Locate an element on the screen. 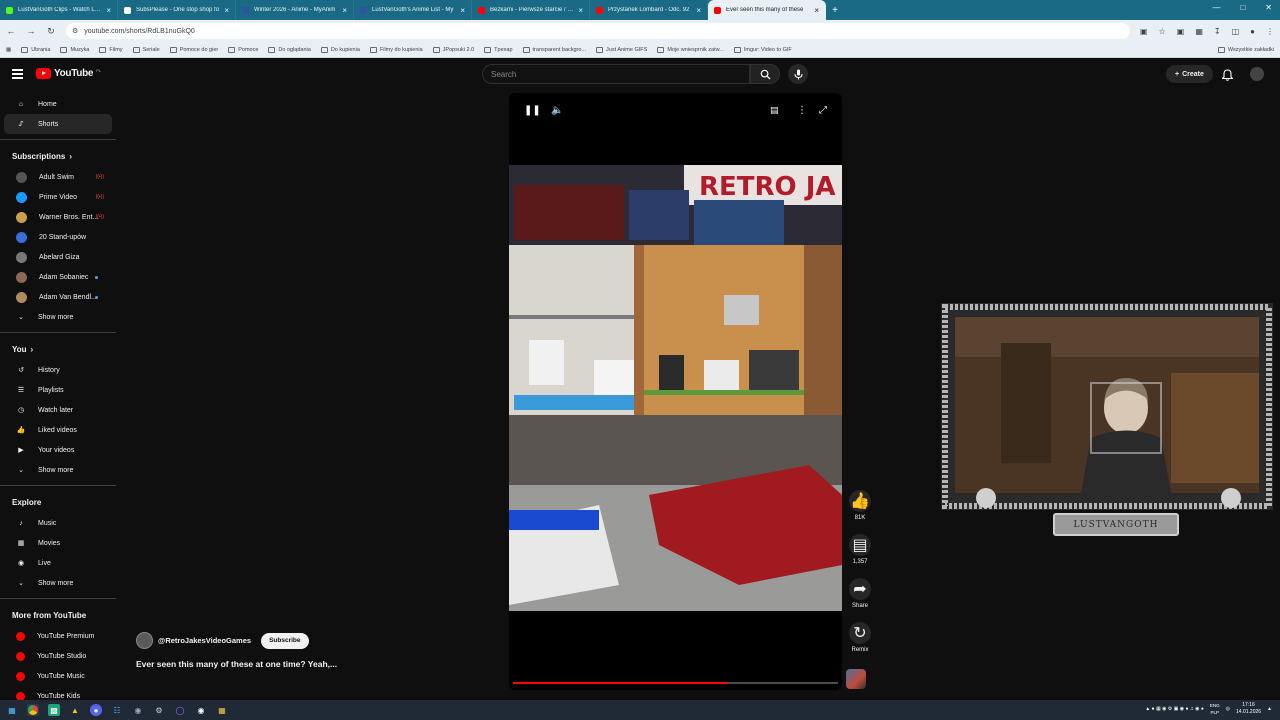  discord-icon: ● is located at coordinates (96, 710).